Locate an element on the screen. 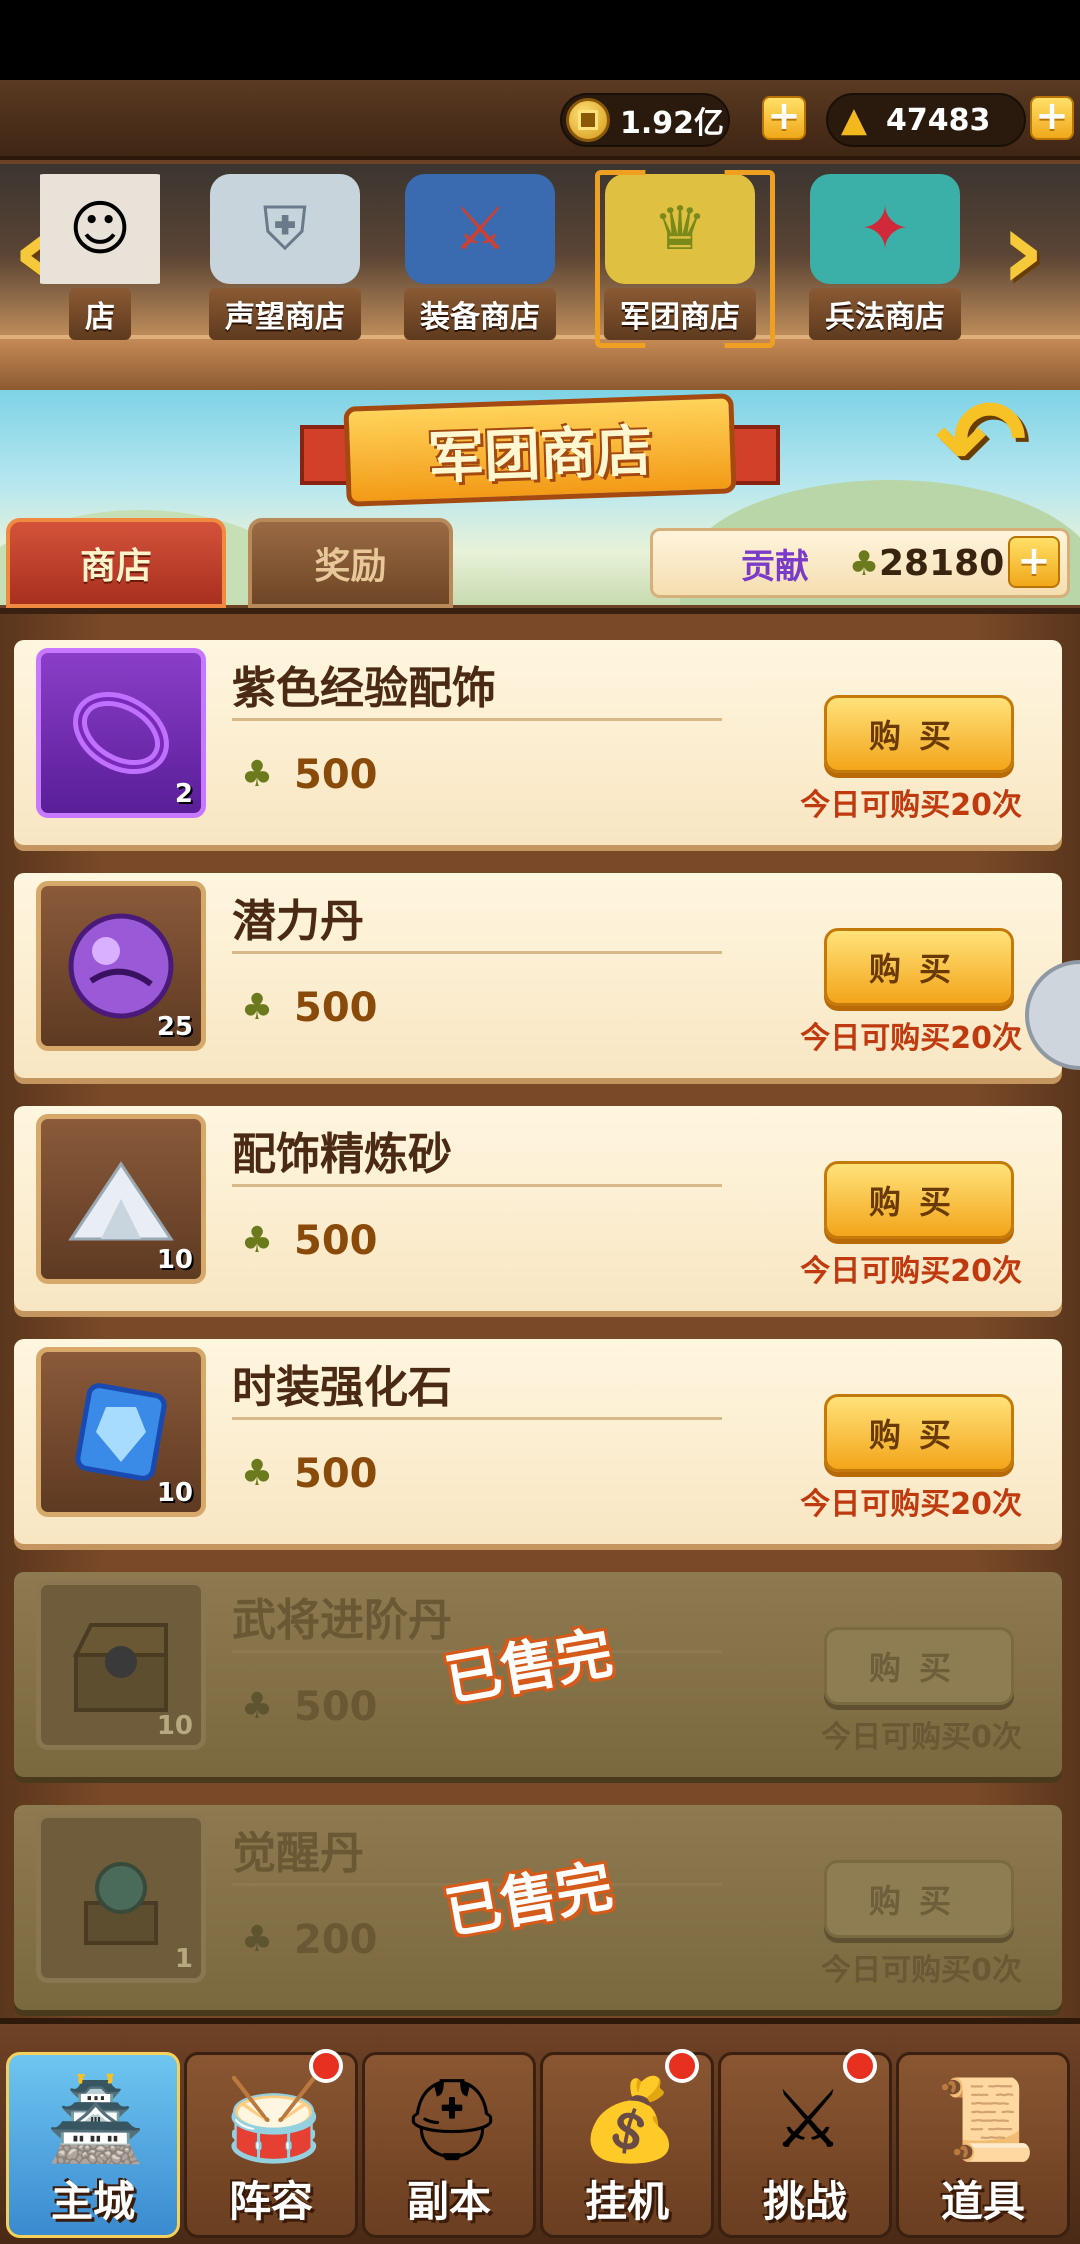 The width and height of the screenshot is (1080, 2244). armor-icon: ⚔ is located at coordinates (480, 229).